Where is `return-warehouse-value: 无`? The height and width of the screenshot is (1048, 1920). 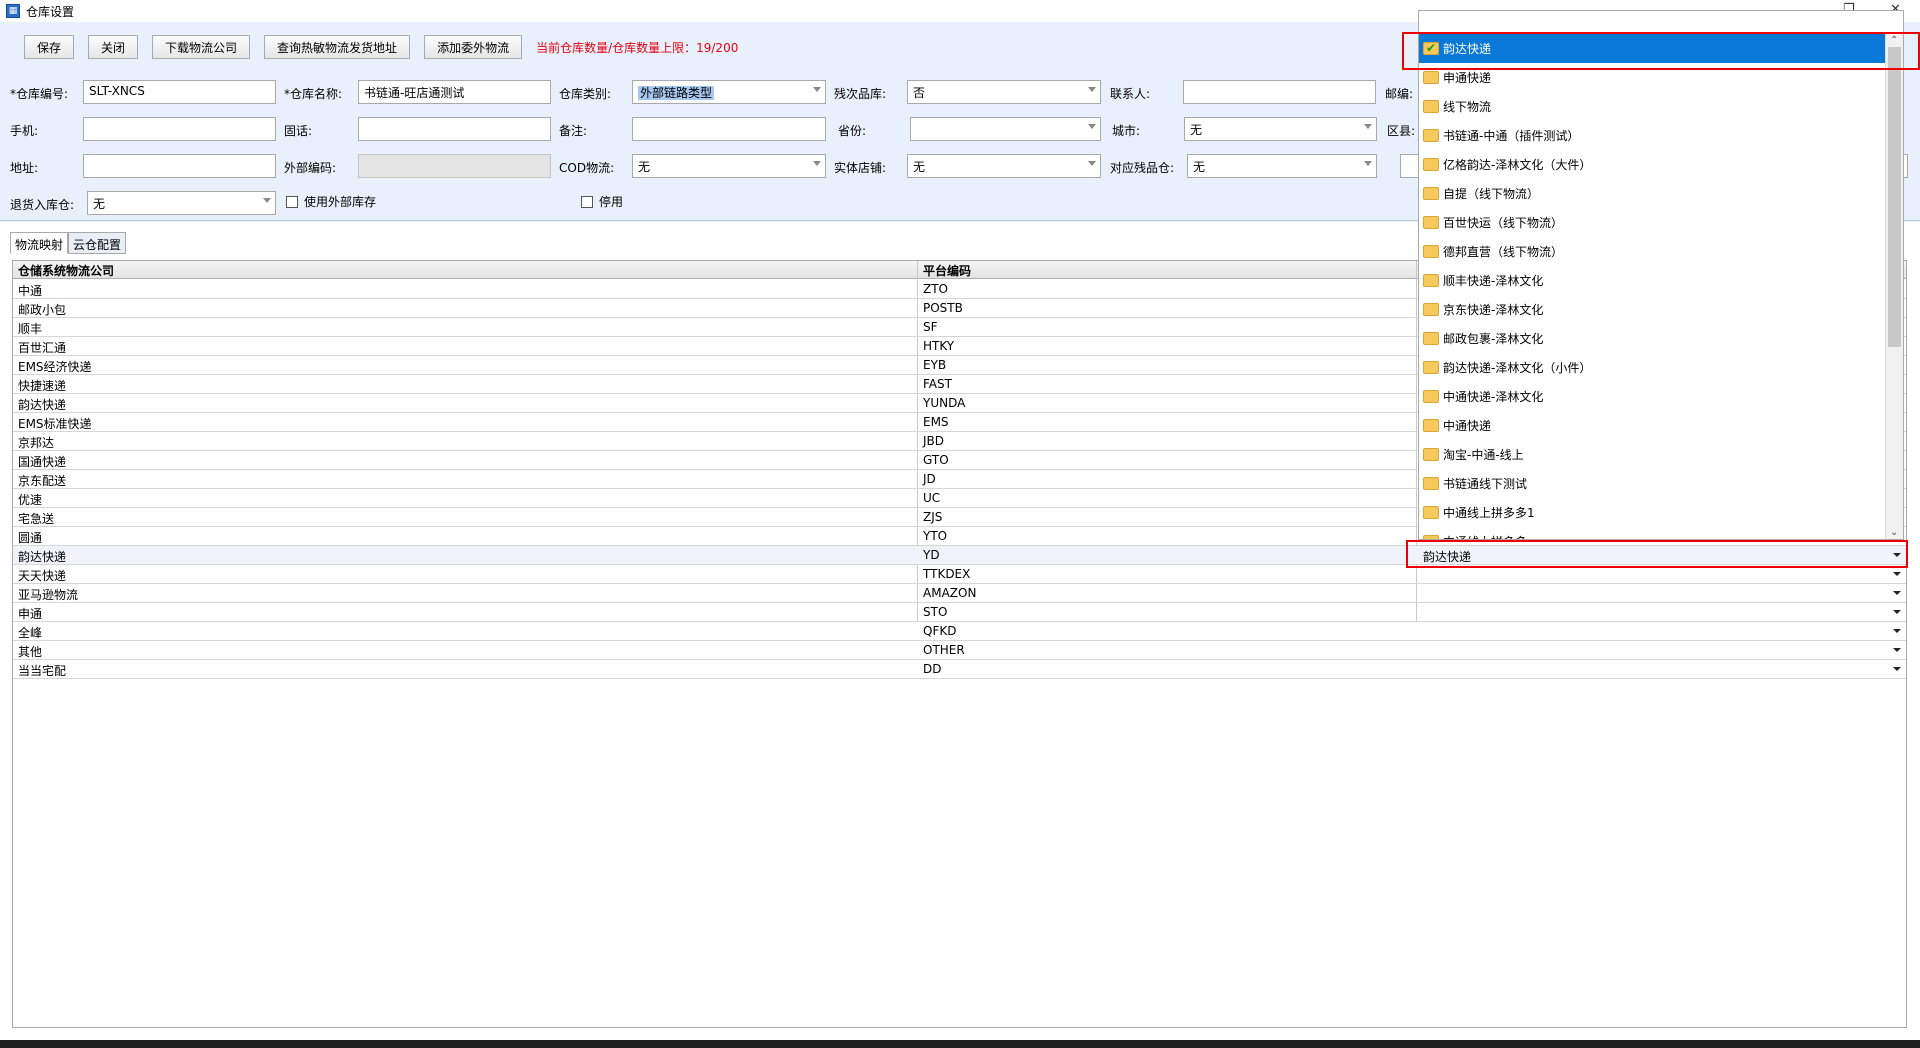 return-warehouse-value: 无 is located at coordinates (99, 204).